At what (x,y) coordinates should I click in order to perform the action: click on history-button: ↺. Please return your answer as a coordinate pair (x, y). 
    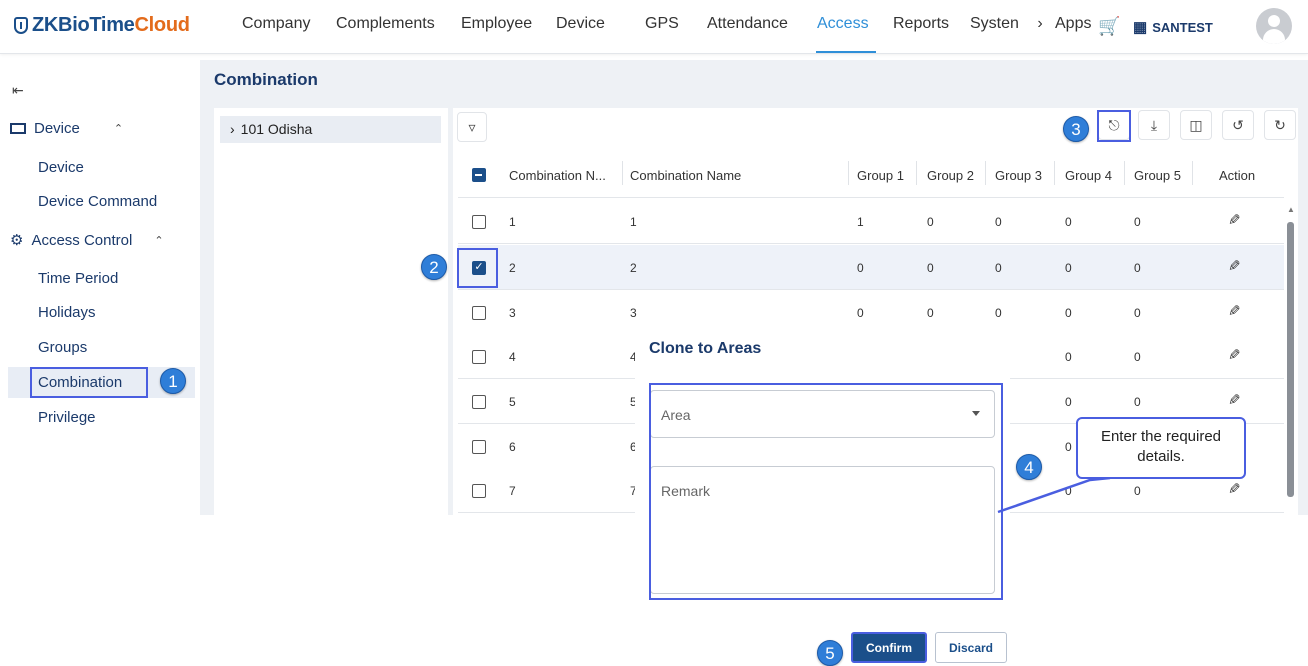
    Looking at the image, I should click on (1238, 125).